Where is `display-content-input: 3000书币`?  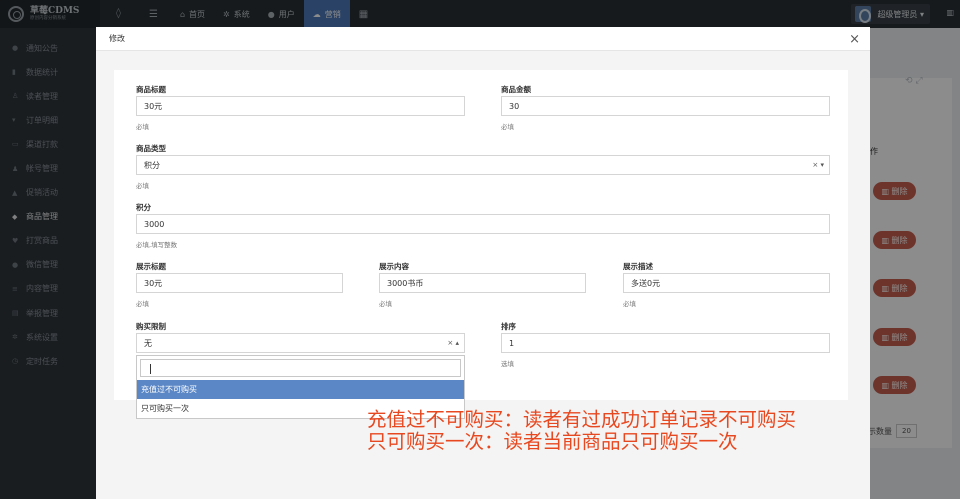 display-content-input: 3000书币 is located at coordinates (482, 283).